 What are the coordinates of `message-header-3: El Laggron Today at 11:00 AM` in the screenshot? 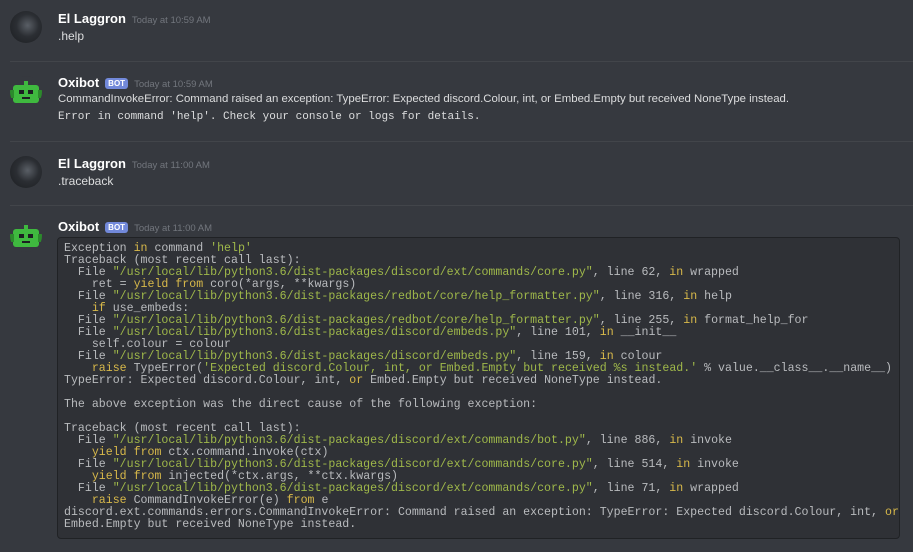 It's located at (134, 163).